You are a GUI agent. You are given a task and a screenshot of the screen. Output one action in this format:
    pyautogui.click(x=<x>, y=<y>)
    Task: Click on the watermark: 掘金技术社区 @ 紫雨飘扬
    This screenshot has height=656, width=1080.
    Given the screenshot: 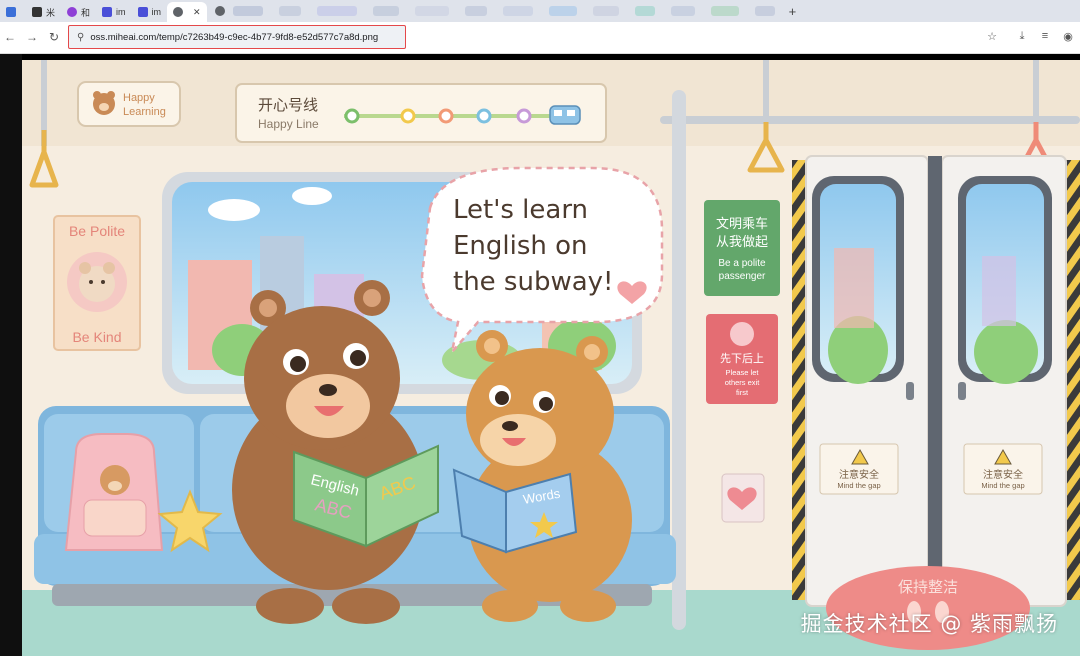 What is the action you would take?
    pyautogui.click(x=929, y=624)
    